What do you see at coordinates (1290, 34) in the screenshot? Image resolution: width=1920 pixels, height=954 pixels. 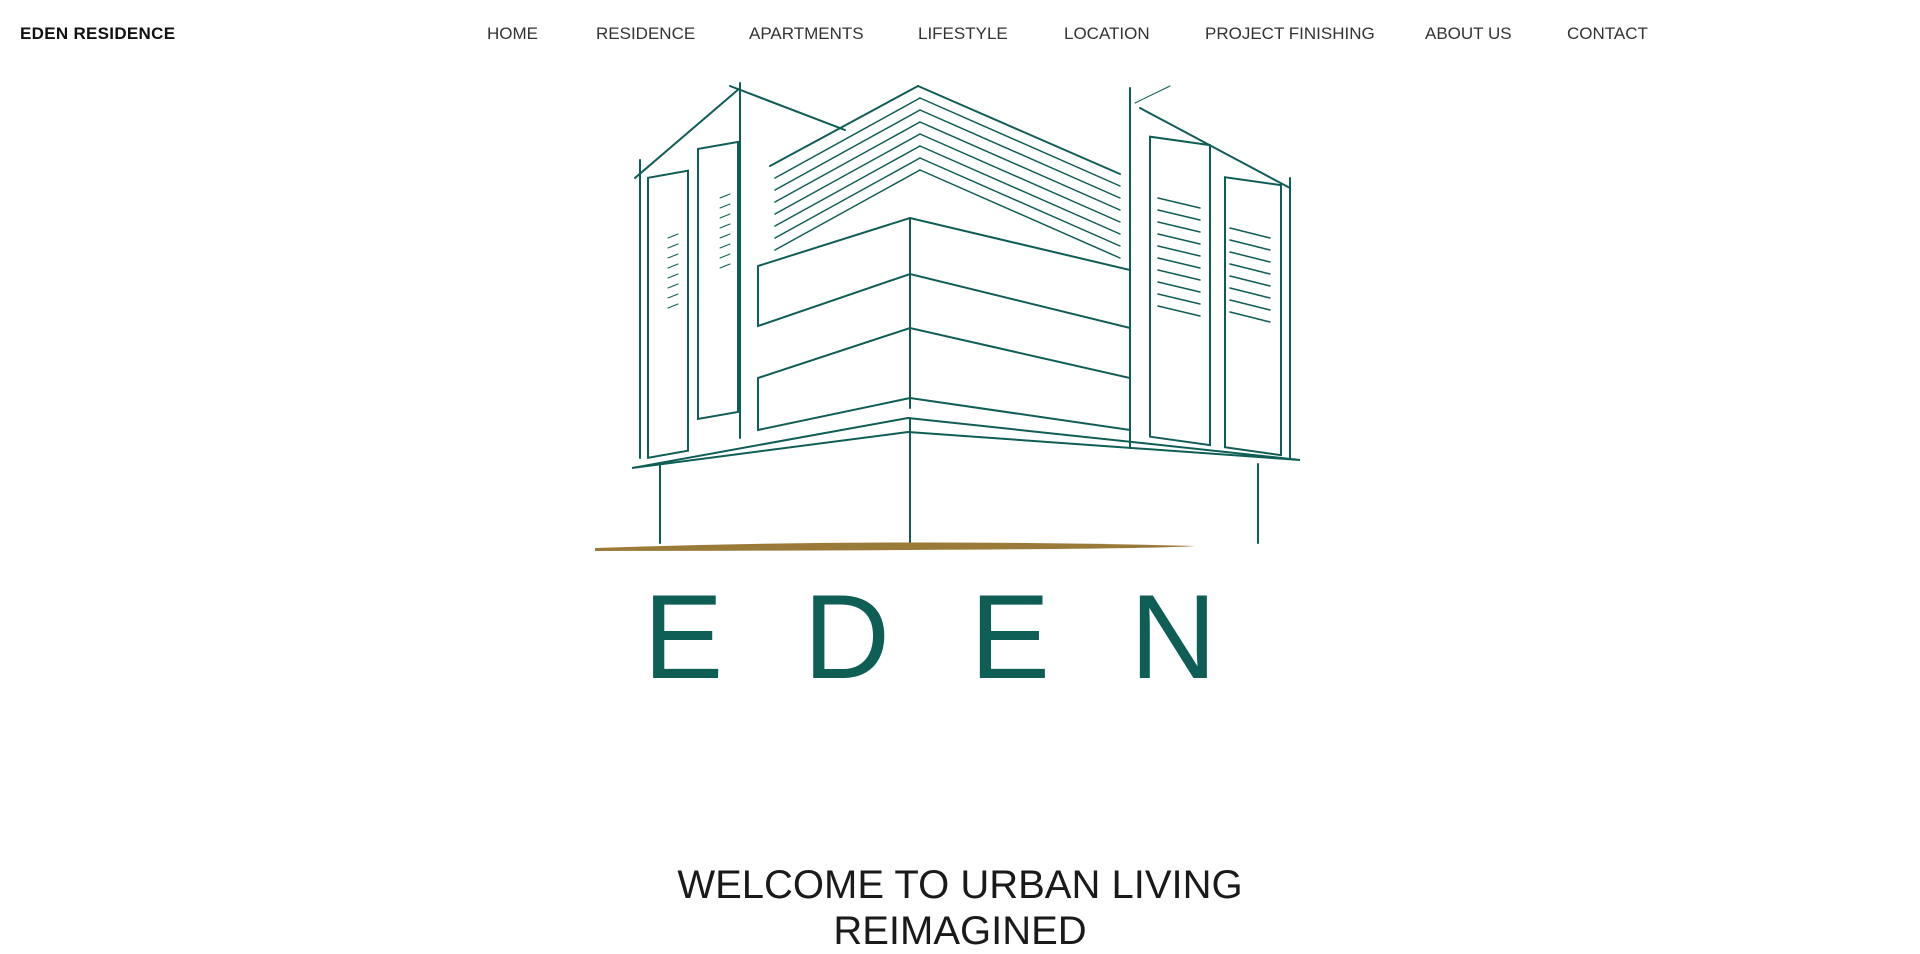 I see `nav-project-finishing: PROJECT FINISHING` at bounding box center [1290, 34].